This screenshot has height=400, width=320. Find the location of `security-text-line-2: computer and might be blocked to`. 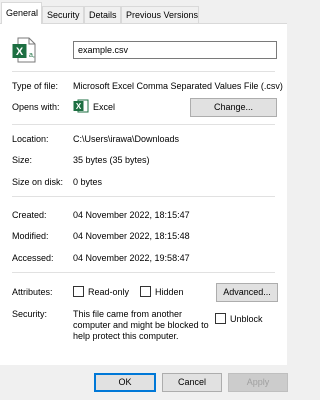

security-text-line-2: computer and might be blocked to is located at coordinates (141, 325).